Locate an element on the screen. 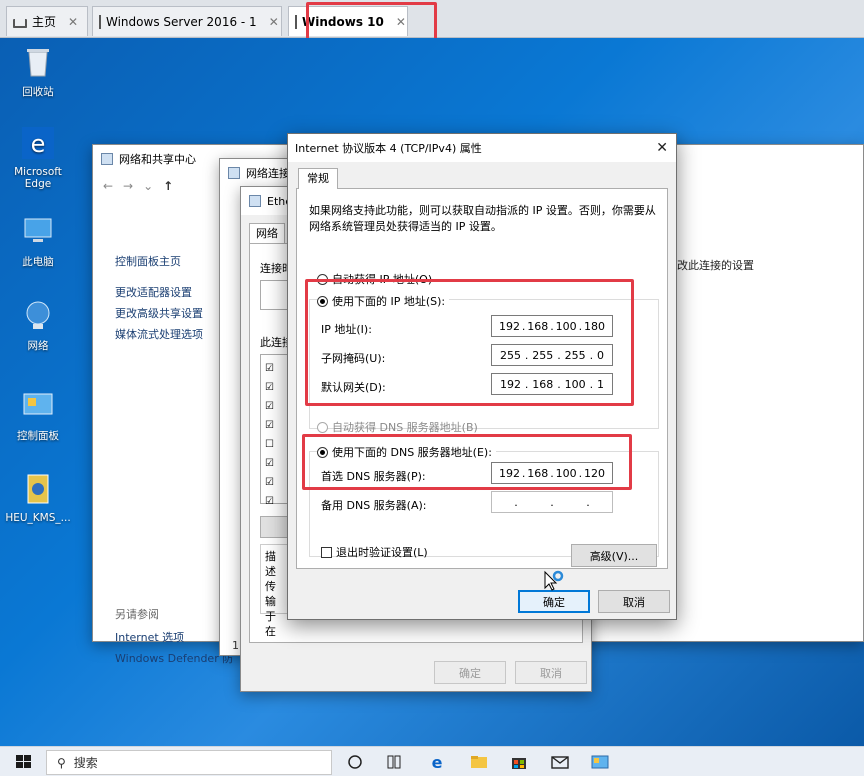 This screenshot has height=776, width=864. gateway-field: 192. 168. 100. 1 is located at coordinates (552, 384).